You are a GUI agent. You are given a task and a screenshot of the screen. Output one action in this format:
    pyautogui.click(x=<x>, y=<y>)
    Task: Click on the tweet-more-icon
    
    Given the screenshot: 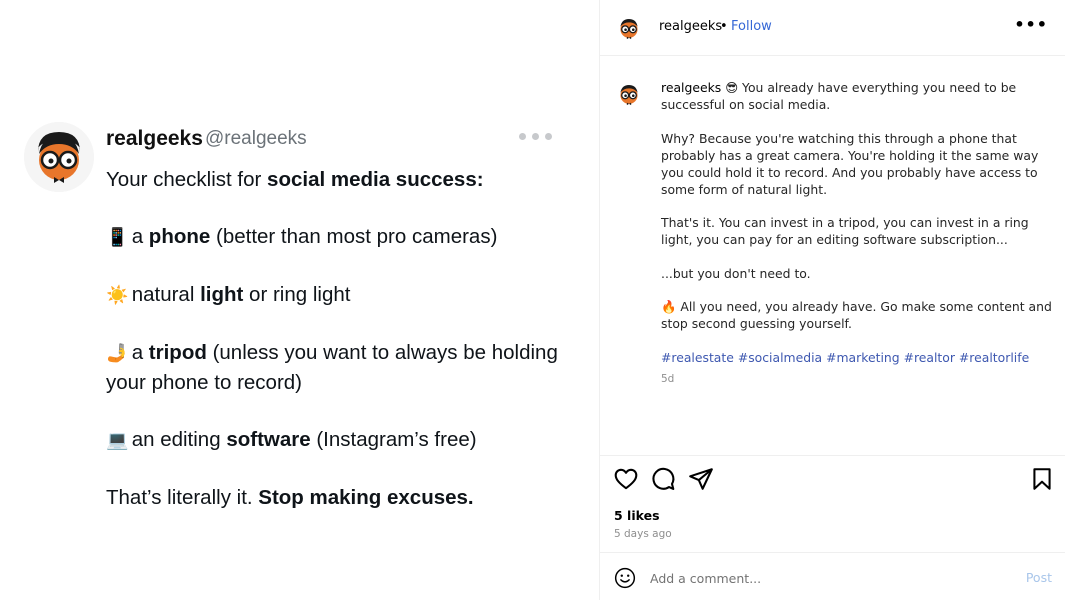 What is the action you would take?
    pyautogui.click(x=535, y=136)
    